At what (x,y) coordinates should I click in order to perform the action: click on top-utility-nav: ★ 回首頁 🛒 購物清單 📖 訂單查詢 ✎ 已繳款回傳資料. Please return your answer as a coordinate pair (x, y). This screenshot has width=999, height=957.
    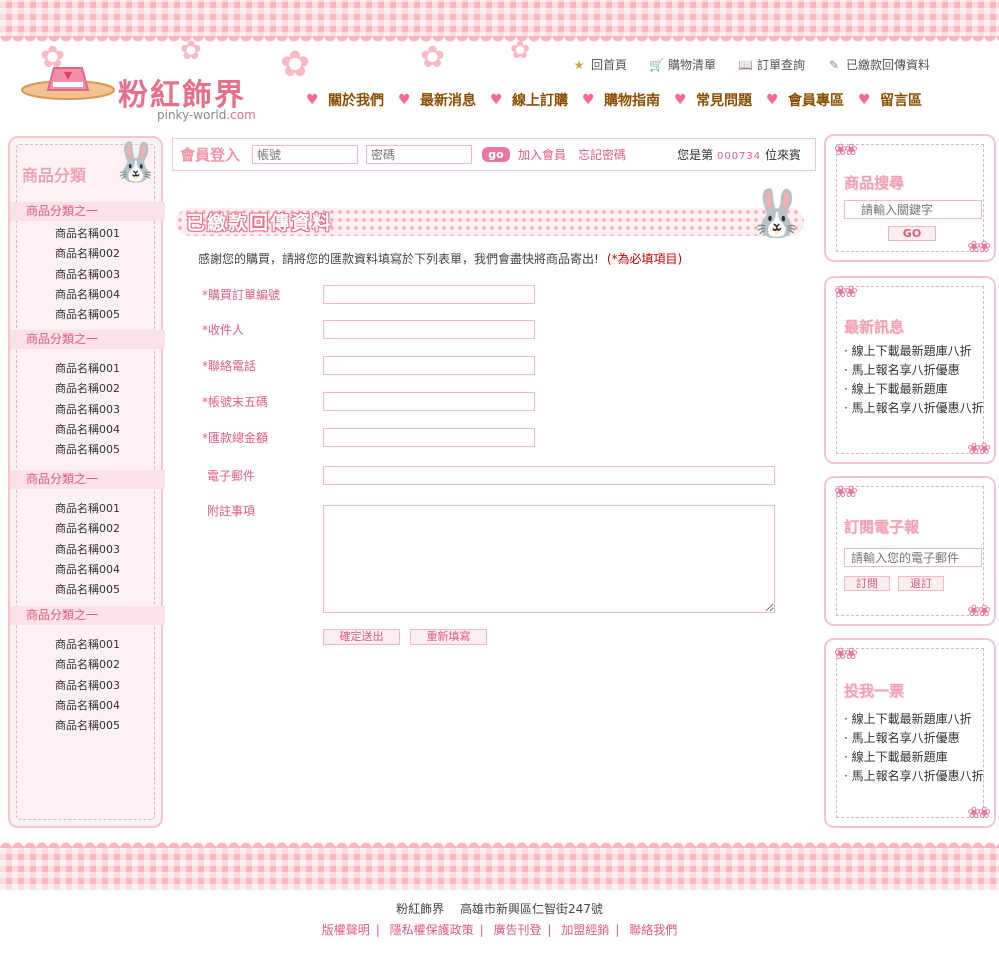
    Looking at the image, I should click on (751, 64).